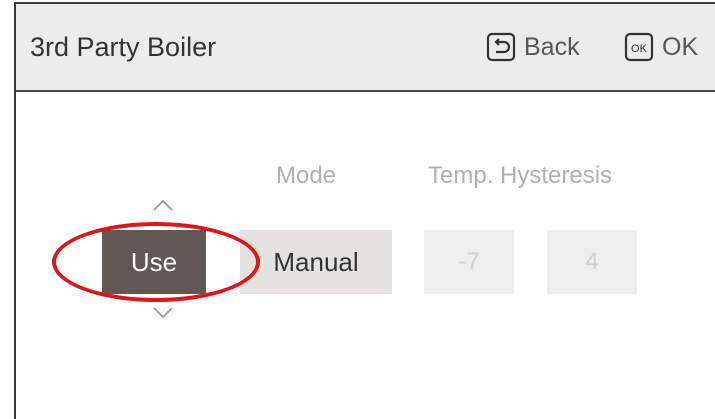  I want to click on page-title: 3rd Party Boiler, so click(123, 47).